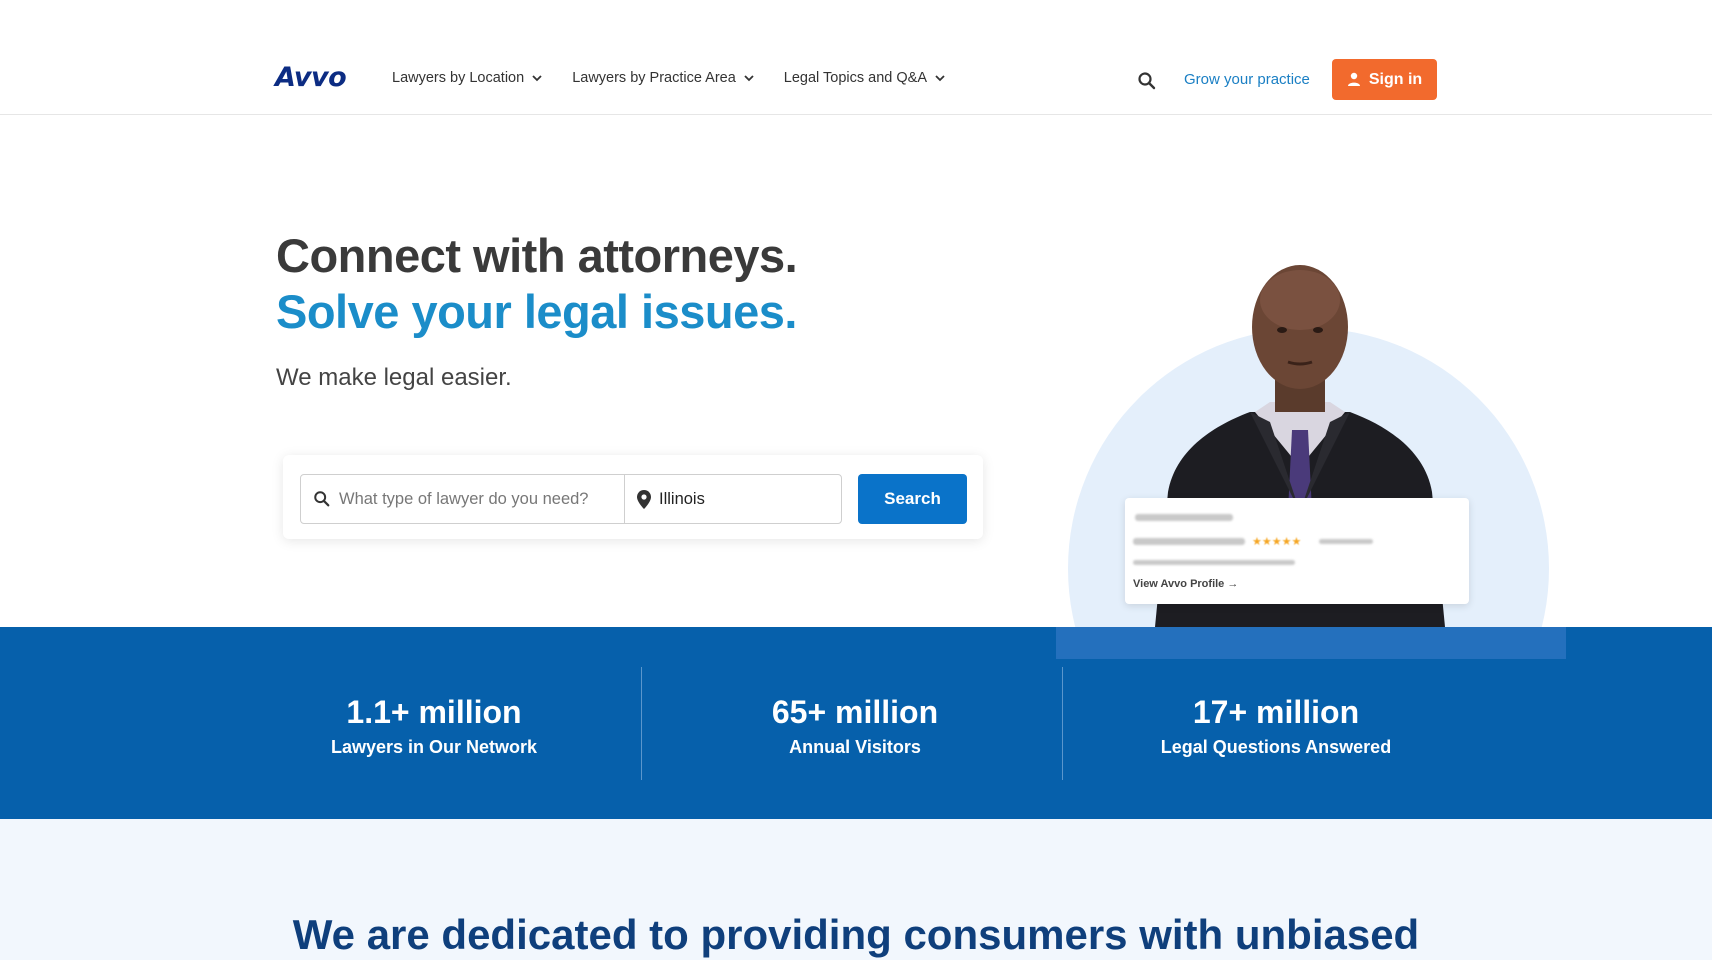 This screenshot has height=960, width=1712. What do you see at coordinates (1395, 79) in the screenshot?
I see `sign-in-label: Sign in` at bounding box center [1395, 79].